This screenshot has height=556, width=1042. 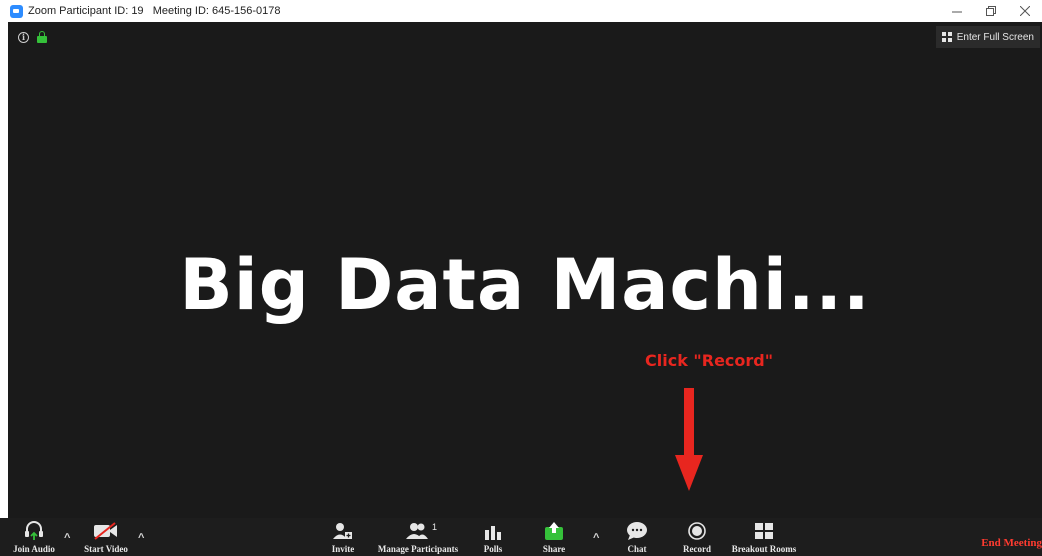 I want to click on invite-person-icon, so click(x=343, y=529).